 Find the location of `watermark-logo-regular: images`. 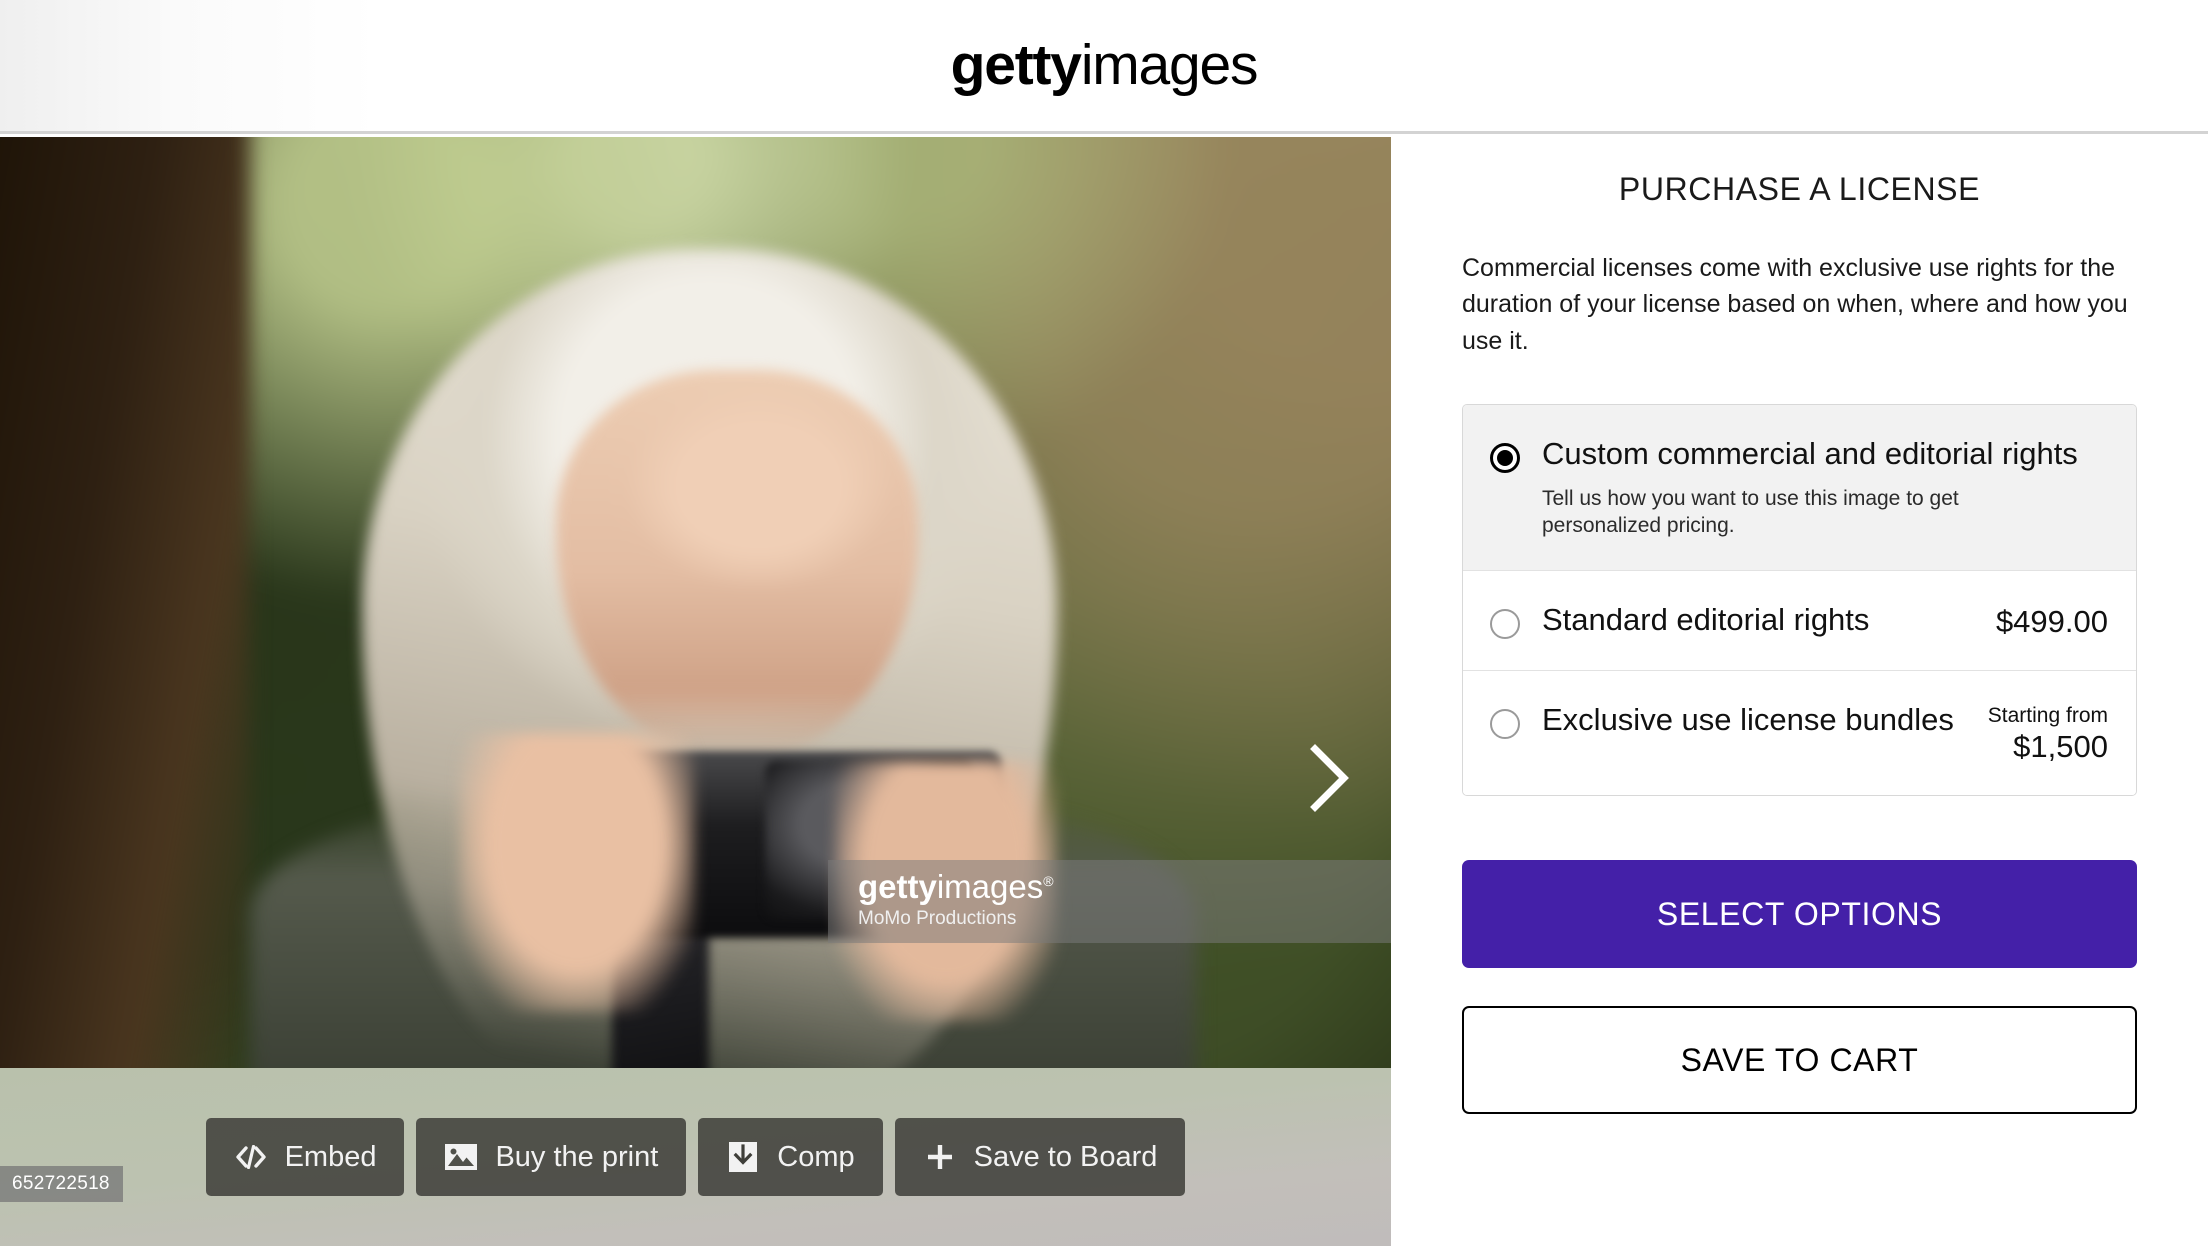

watermark-logo-regular: images is located at coordinates (990, 886).